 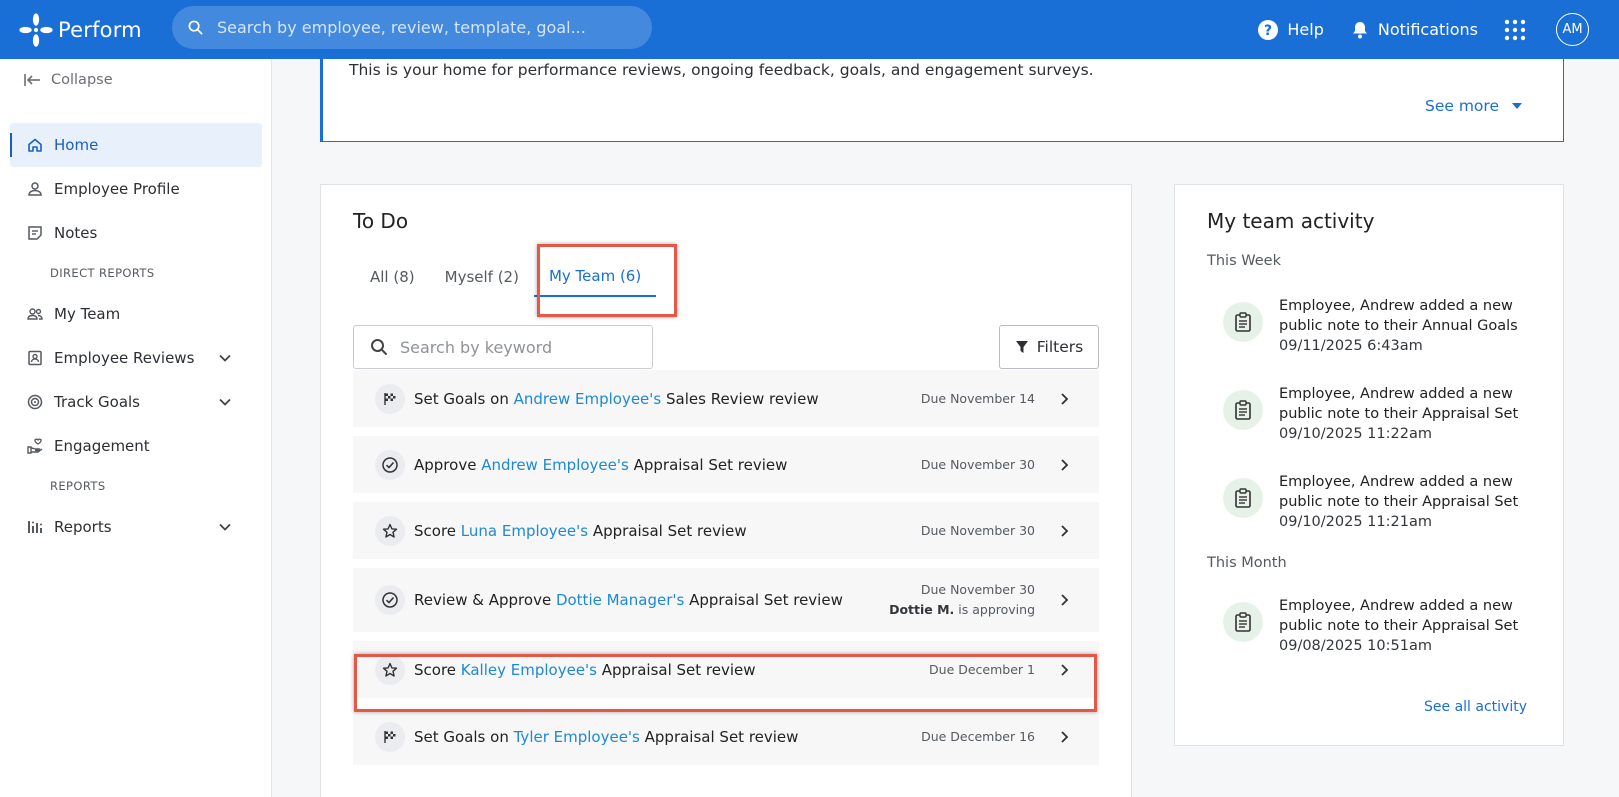 What do you see at coordinates (448, 464) in the screenshot?
I see `todo-row-action: Approve` at bounding box center [448, 464].